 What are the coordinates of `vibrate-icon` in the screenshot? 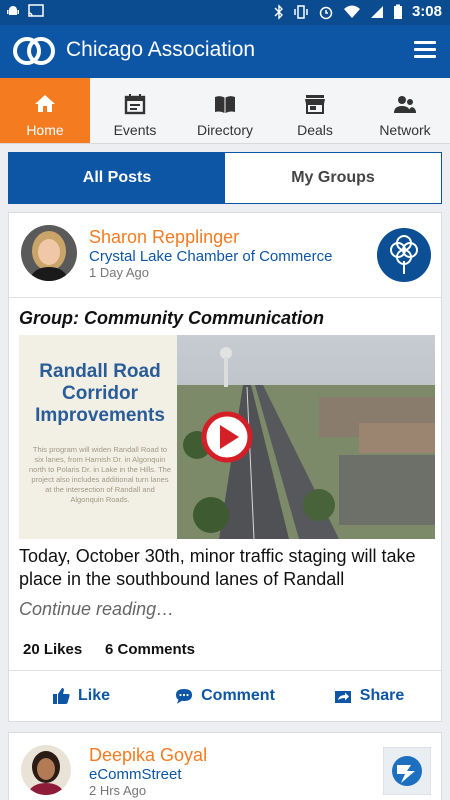 It's located at (301, 11).